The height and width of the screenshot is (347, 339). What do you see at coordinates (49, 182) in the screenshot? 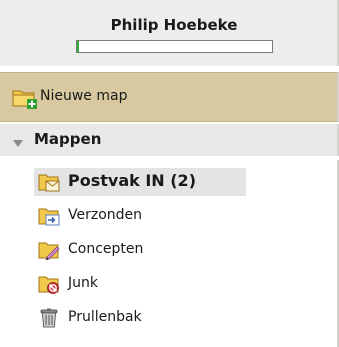
I see `inbox-folder-icon` at bounding box center [49, 182].